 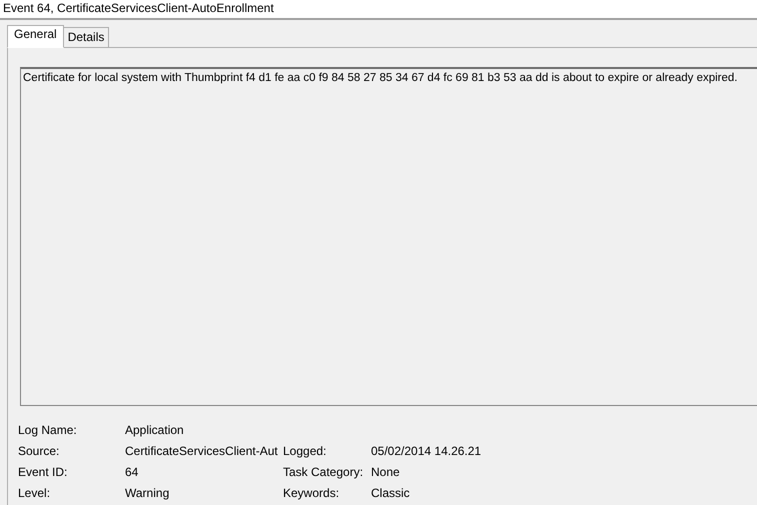 What do you see at coordinates (380, 78) in the screenshot?
I see `description-text: Certificate for local system with Thumbprint f4 d1 fe aa c0 f9 84 58 27 85 34 67 d4 fc 69 81 b3 53 aa dd is about to expire or already expired.` at bounding box center [380, 78].